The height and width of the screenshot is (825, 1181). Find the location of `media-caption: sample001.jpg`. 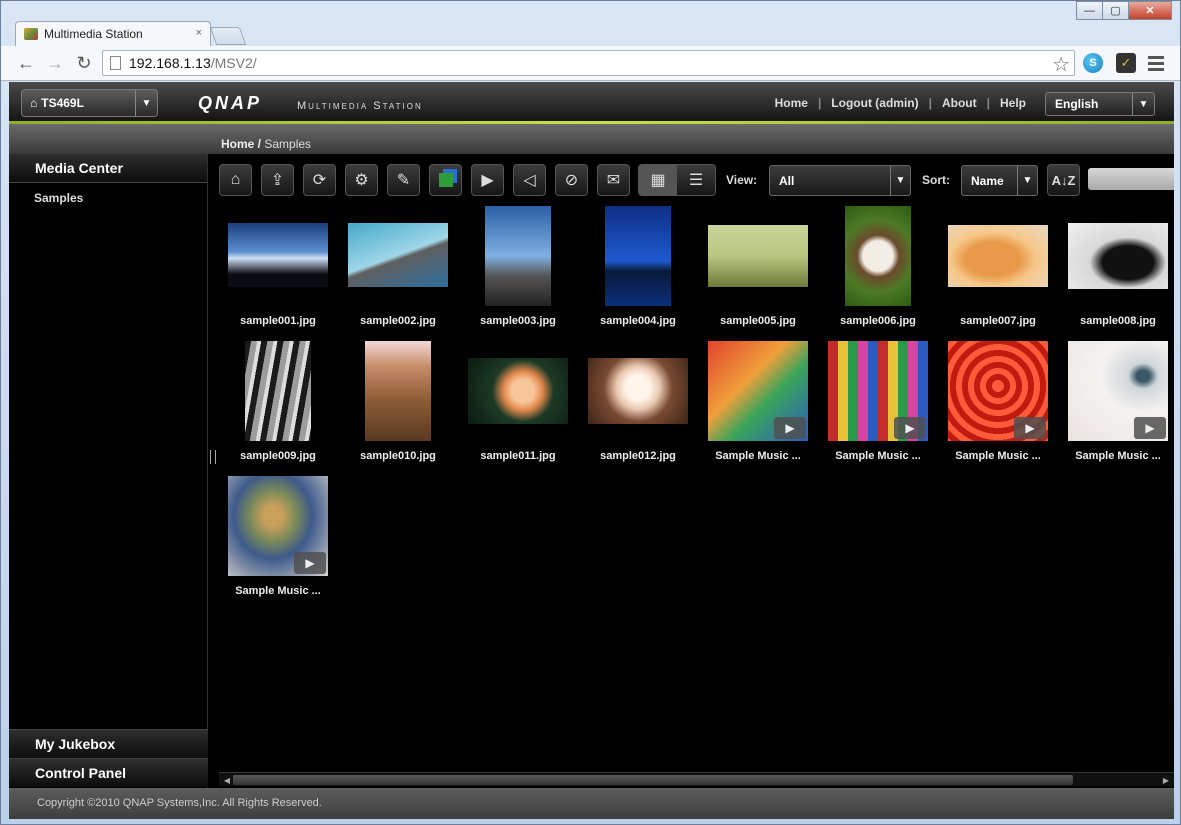

media-caption: sample001.jpg is located at coordinates (278, 321).